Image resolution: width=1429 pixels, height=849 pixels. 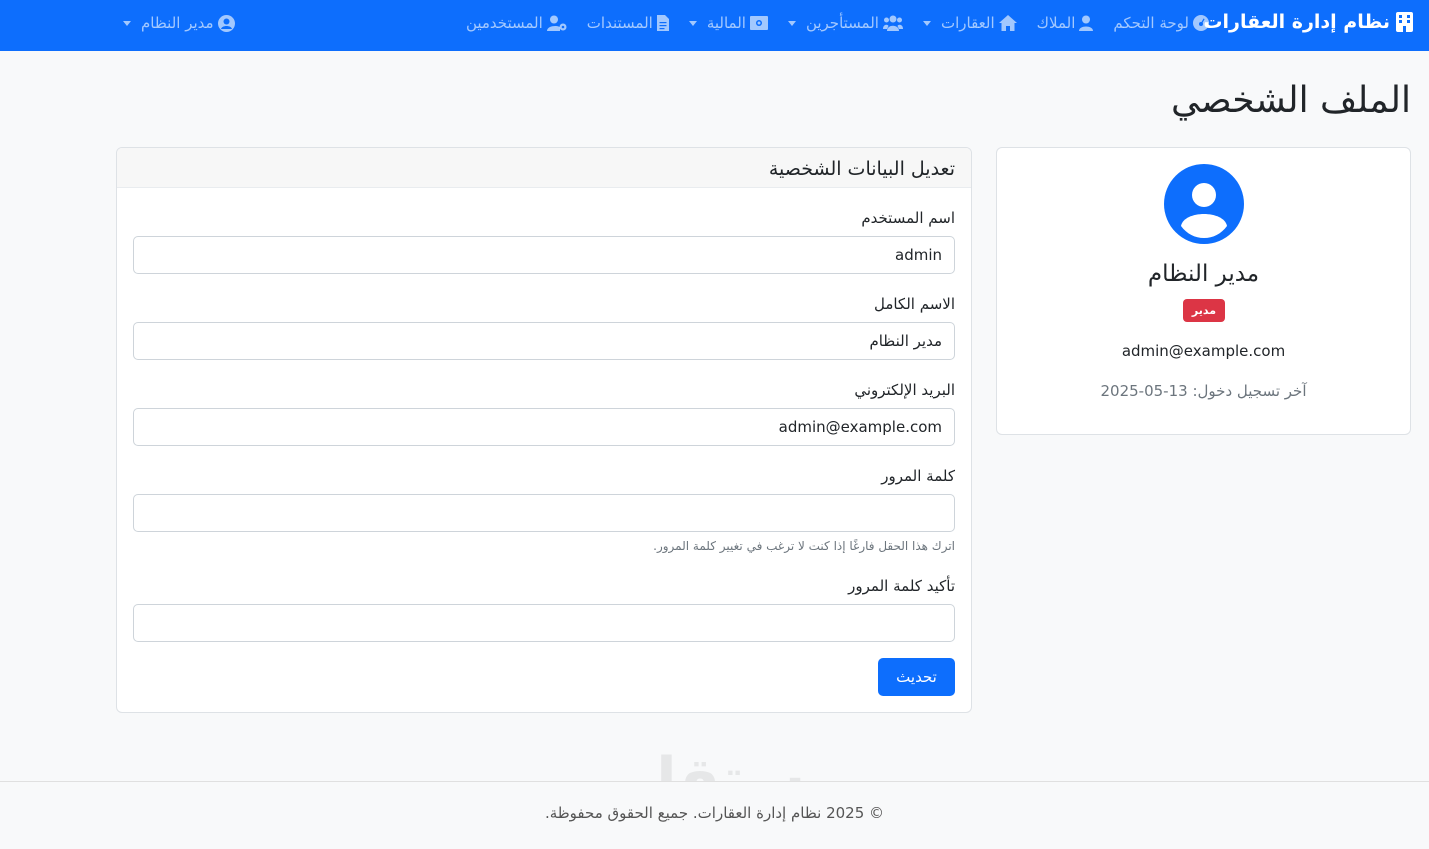 I want to click on nav-item-finance: المالية, so click(x=728, y=23).